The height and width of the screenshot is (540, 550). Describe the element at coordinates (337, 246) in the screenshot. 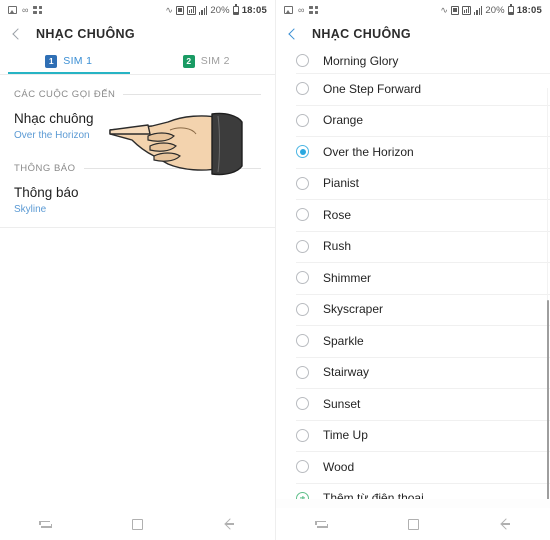

I see `ringtone-label: Rush` at that location.